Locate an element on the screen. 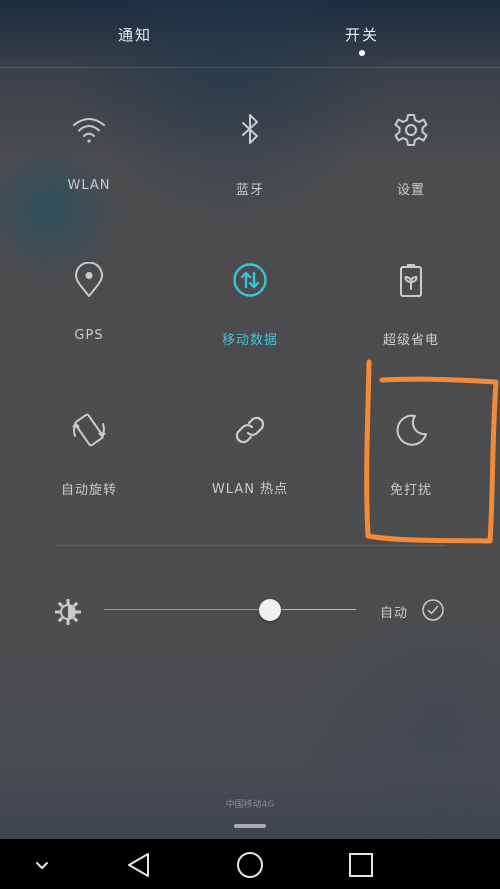 Image resolution: width=500 pixels, height=889 pixels. tabs-divider is located at coordinates (250, 67).